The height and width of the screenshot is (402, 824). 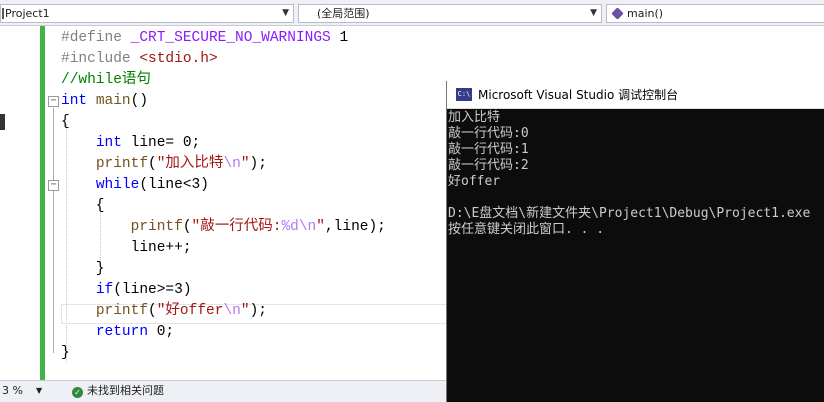 I want to click on console-title-bar: C:\ Microsoft Visual Studio 调试控制台, so click(x=635, y=95).